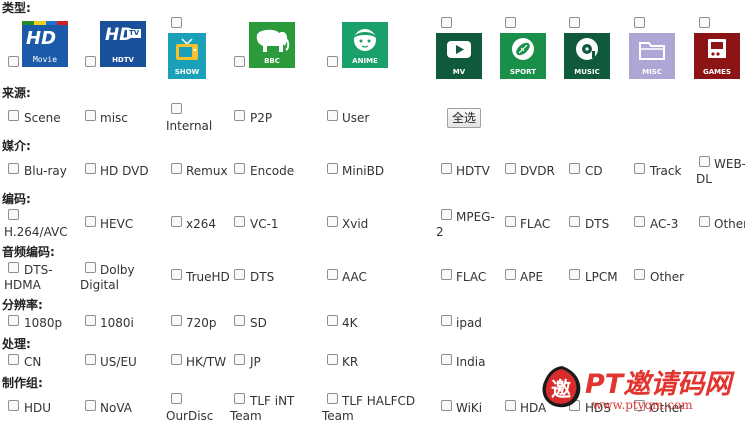 The height and width of the screenshot is (422, 745). I want to click on anime-category-icon: ANIME, so click(365, 45).